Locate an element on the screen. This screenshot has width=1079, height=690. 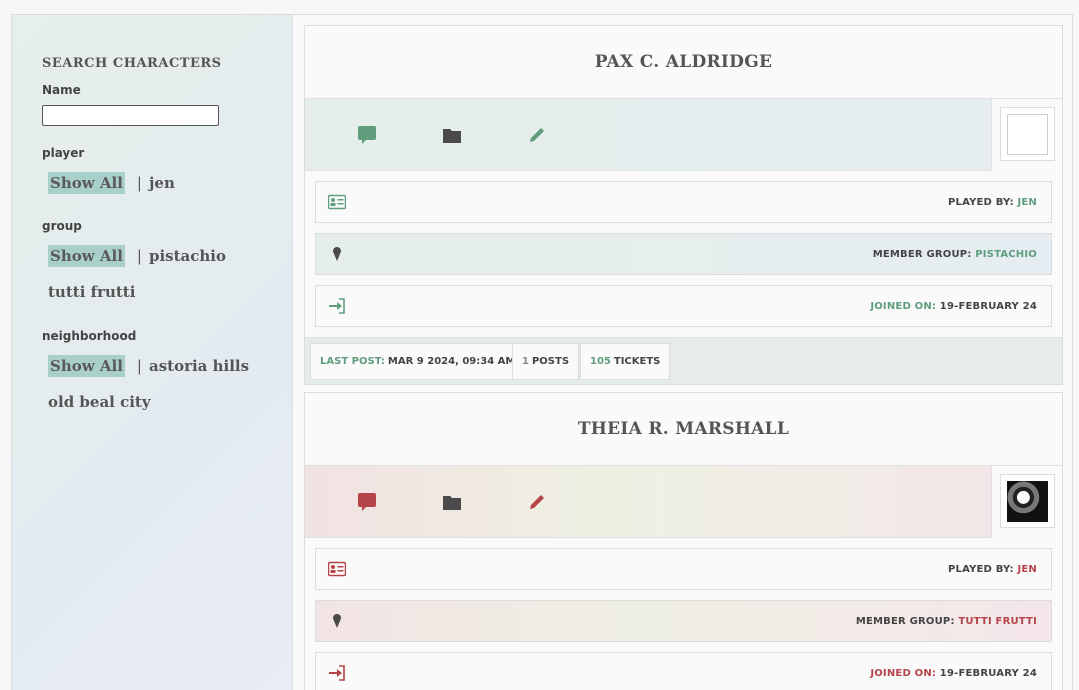
member-group-value: TUTTI FRUTTI is located at coordinates (997, 621).